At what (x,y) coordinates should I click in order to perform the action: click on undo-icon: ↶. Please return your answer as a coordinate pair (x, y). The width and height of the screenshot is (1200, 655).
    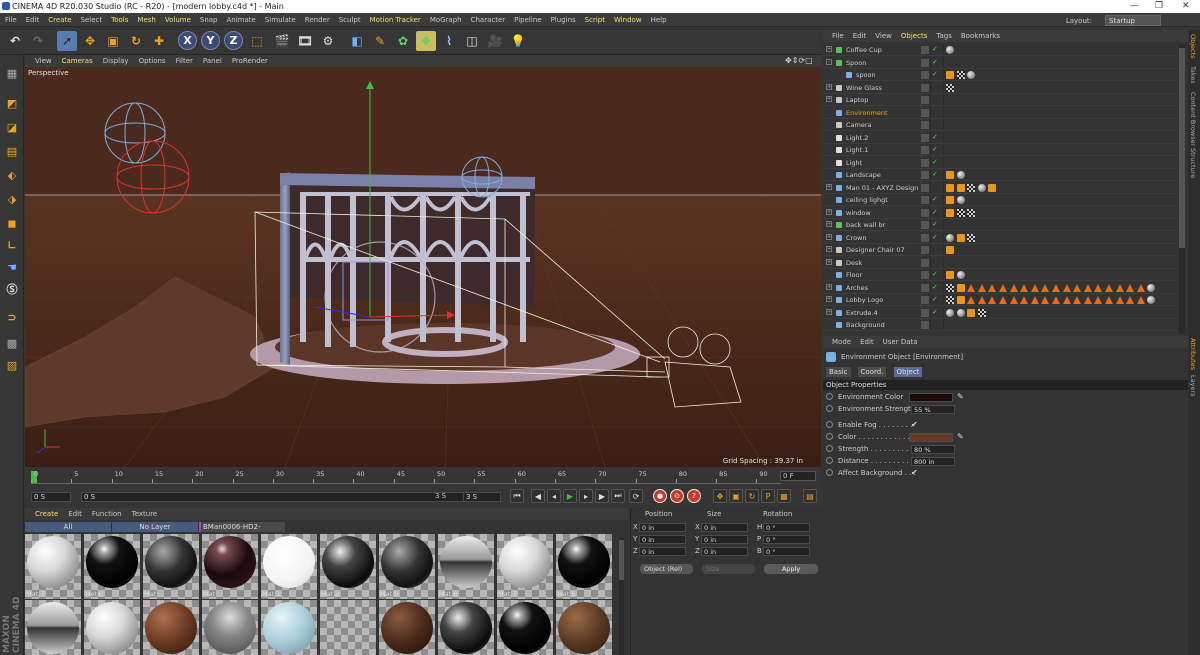
    Looking at the image, I should click on (15, 41).